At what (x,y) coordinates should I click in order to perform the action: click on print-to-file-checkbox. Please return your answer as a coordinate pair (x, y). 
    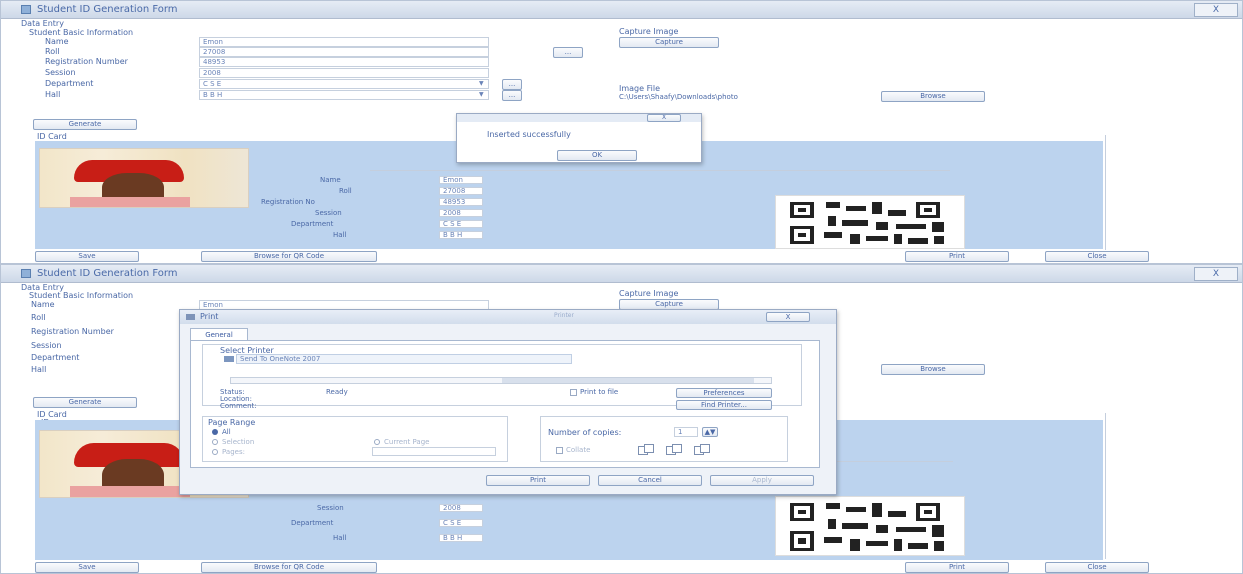
    Looking at the image, I should click on (573, 392).